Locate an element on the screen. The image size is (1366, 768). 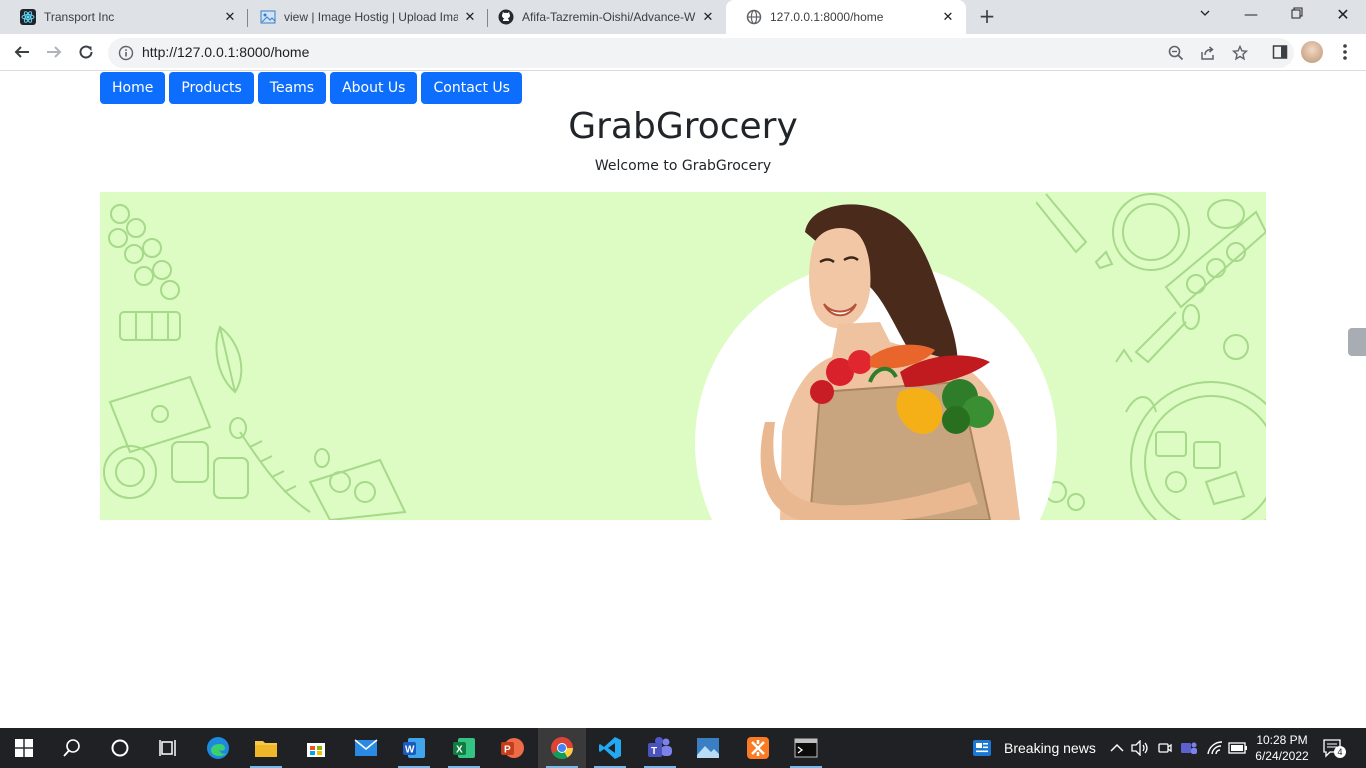
info-icon is located at coordinates (126, 53).